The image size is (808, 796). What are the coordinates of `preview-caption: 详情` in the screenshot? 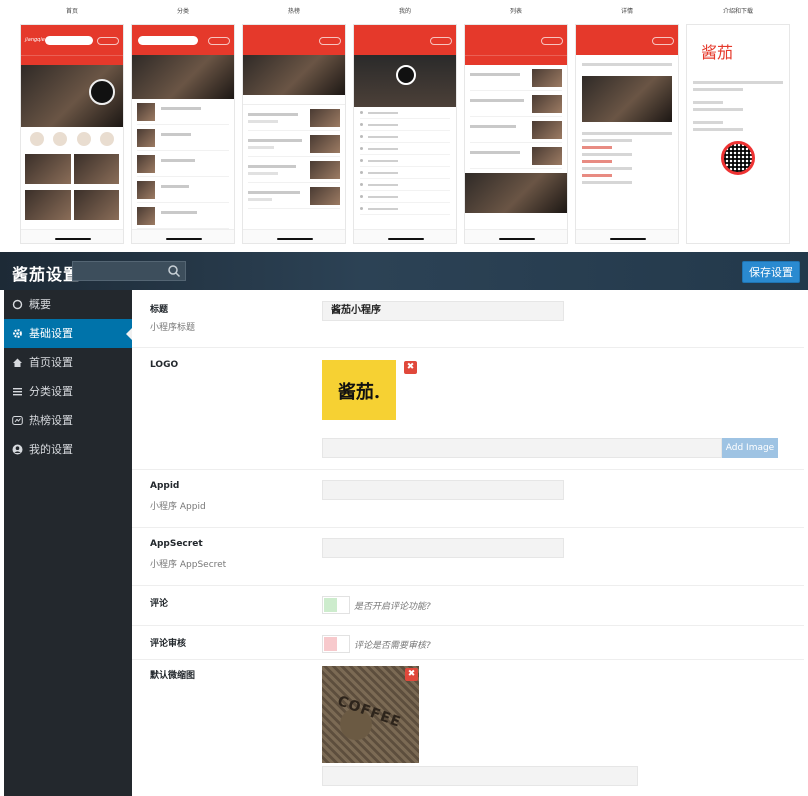 It's located at (626, 11).